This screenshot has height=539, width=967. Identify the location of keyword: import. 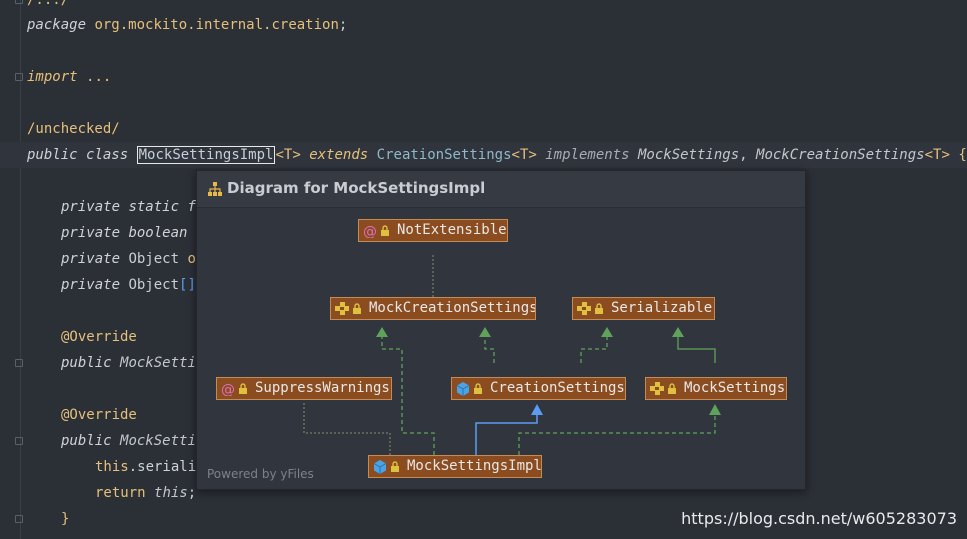
(52, 77).